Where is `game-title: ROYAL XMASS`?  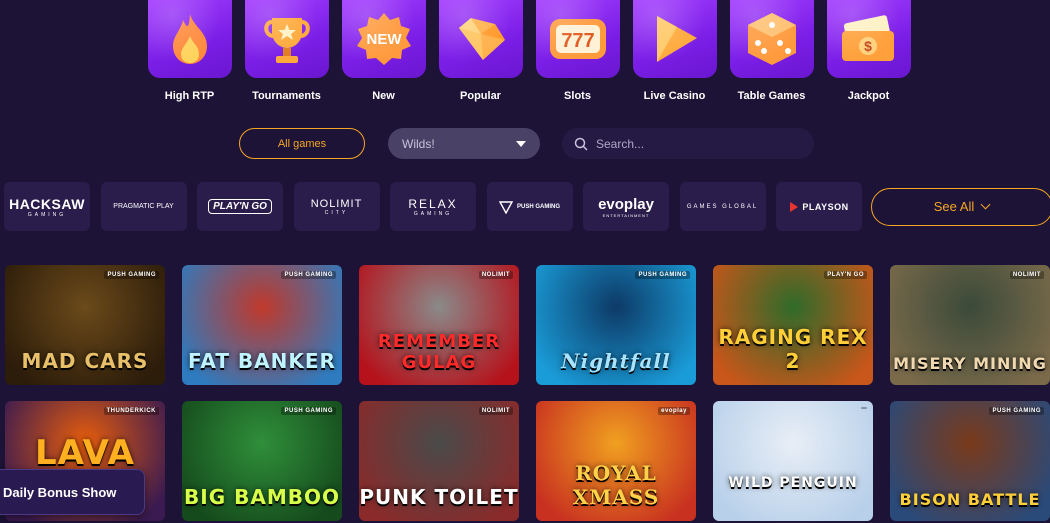
game-title: ROYAL XMASS is located at coordinates (616, 485).